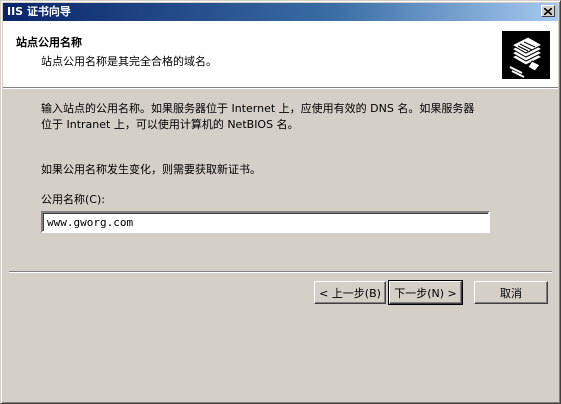 The width and height of the screenshot is (561, 404). Describe the element at coordinates (526, 55) in the screenshot. I see `certificate-wizard-icon` at that location.